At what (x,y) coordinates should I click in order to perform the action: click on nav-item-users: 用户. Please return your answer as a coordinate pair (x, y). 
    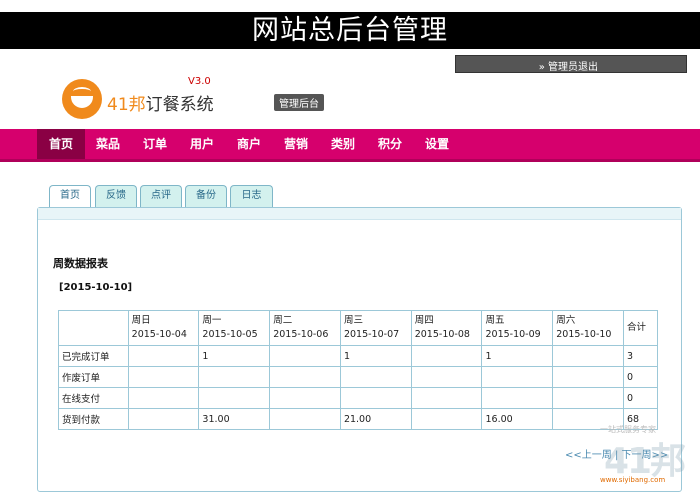
    Looking at the image, I should click on (202, 144).